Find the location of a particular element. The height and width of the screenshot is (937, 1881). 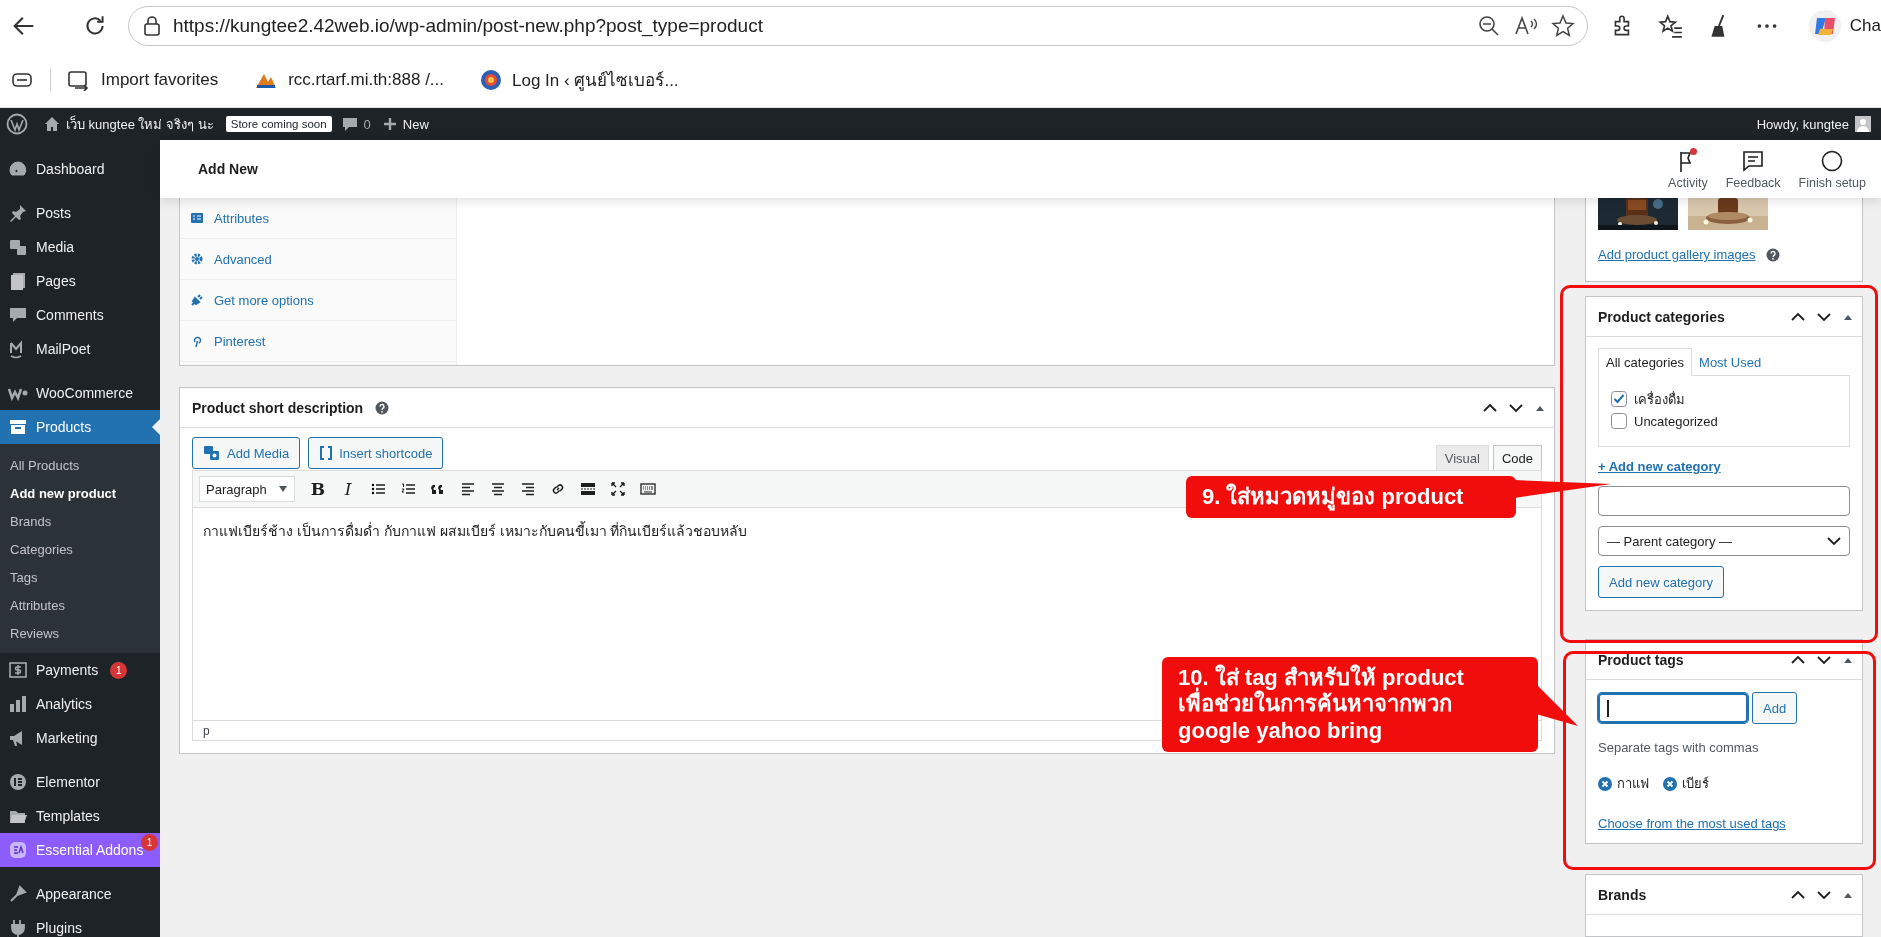

sidebar-item: Appearance is located at coordinates (80, 894).